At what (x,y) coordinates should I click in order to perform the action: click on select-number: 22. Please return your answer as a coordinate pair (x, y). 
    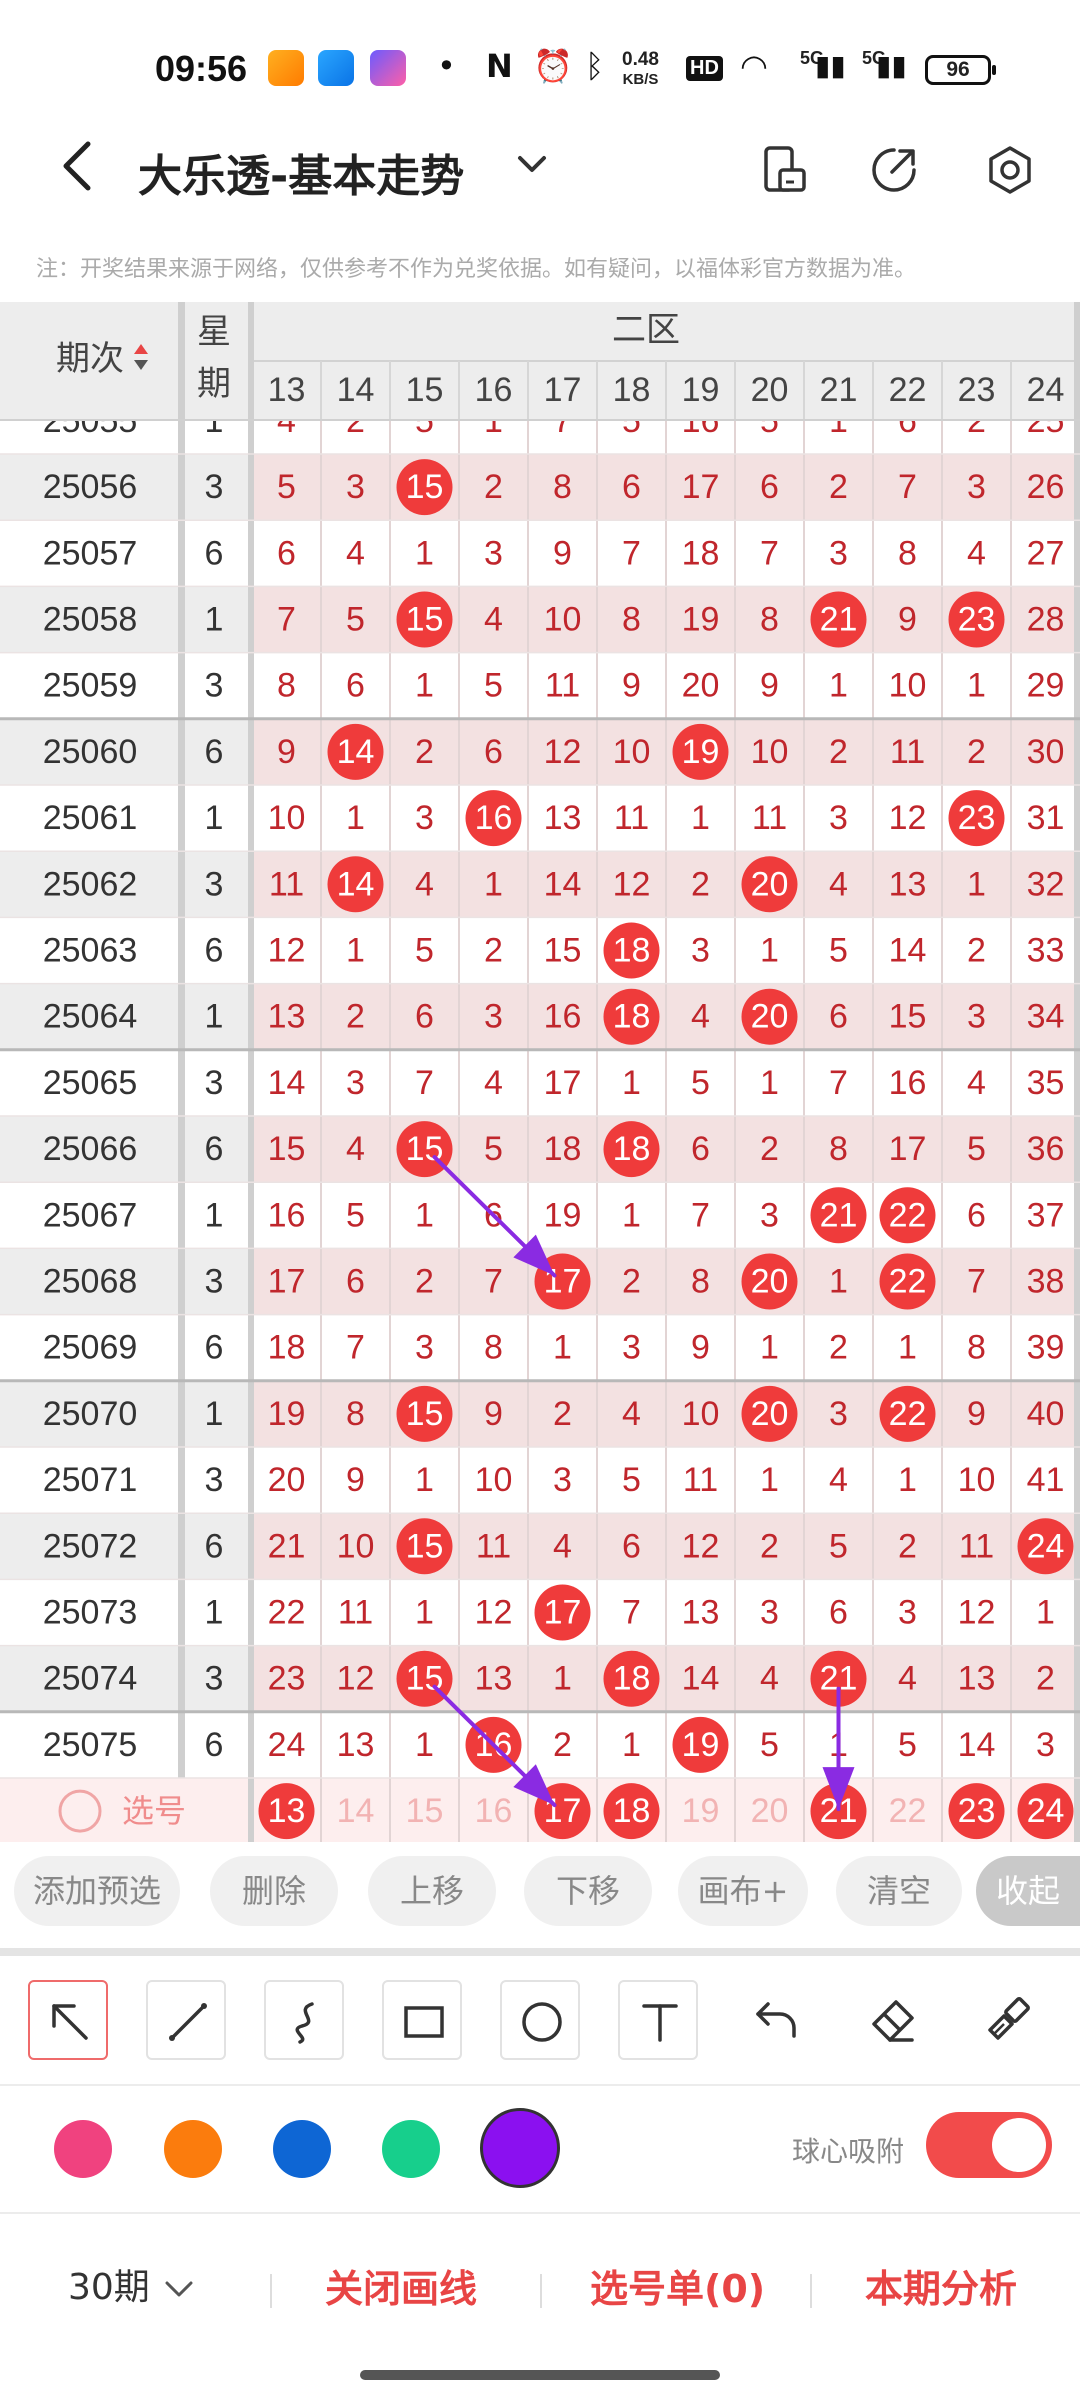
    Looking at the image, I should click on (908, 1811).